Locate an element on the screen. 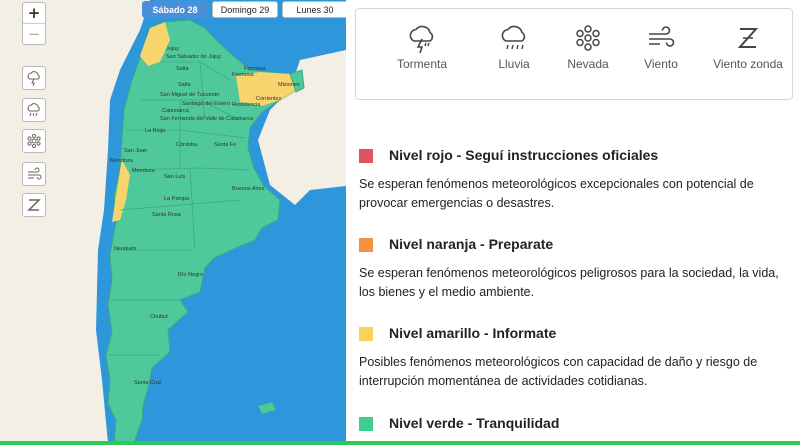  phenomenon-label: Lluvia is located at coordinates (514, 64).